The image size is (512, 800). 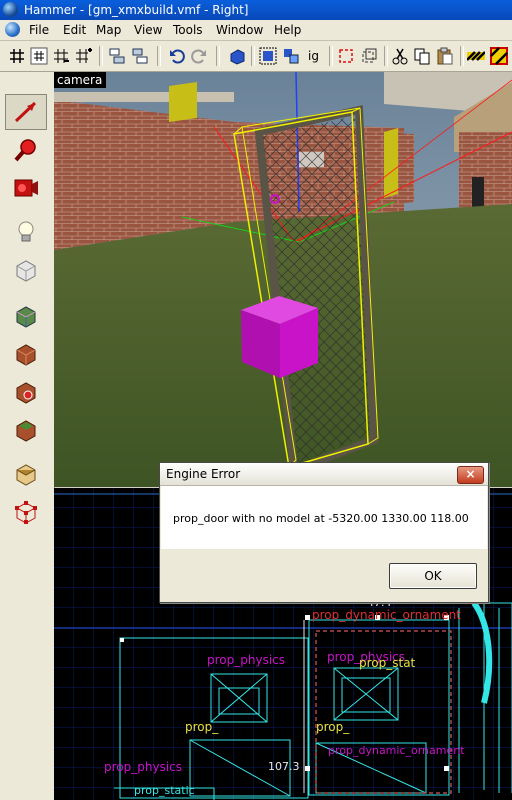 What do you see at coordinates (313, 56) in the screenshot?
I see `ignore-groups-label: ig` at bounding box center [313, 56].